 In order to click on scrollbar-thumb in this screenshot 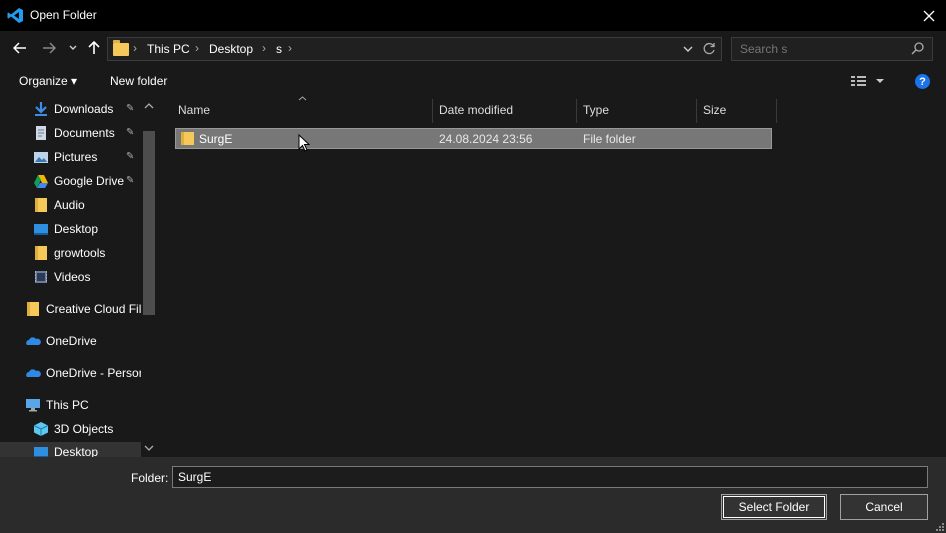, I will do `click(149, 223)`.